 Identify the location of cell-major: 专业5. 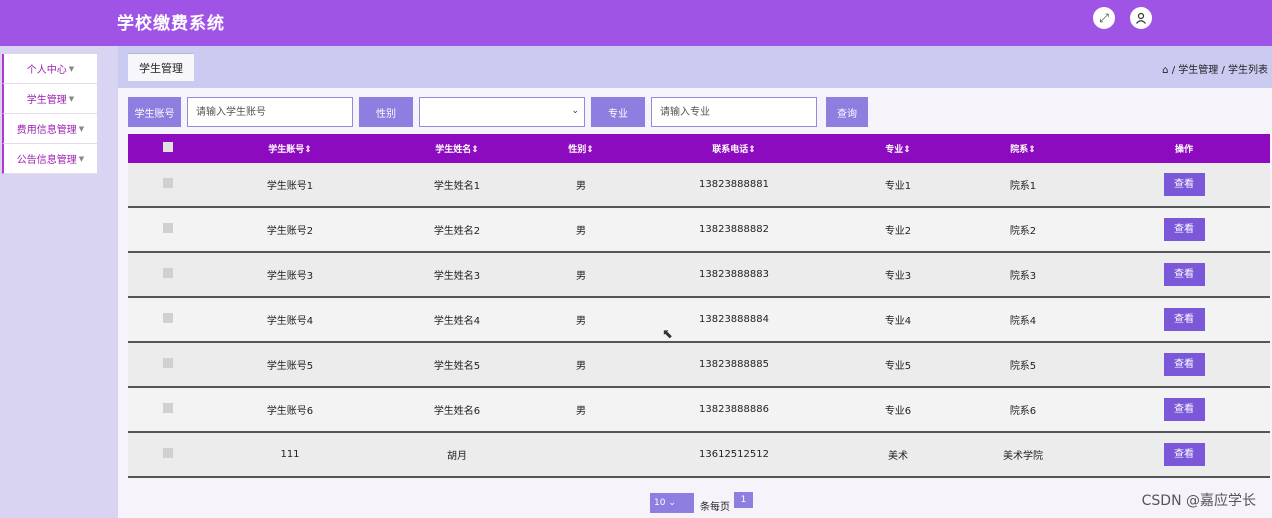
(898, 366).